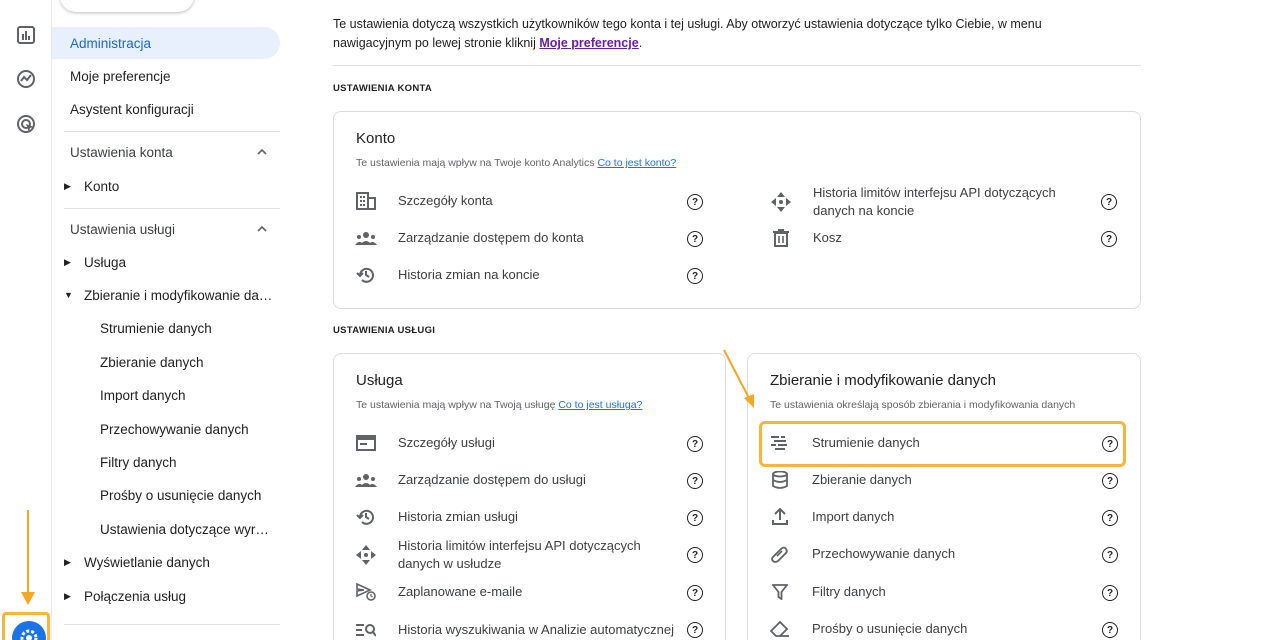  I want to click on property-card-title: Usługa, so click(379, 380).